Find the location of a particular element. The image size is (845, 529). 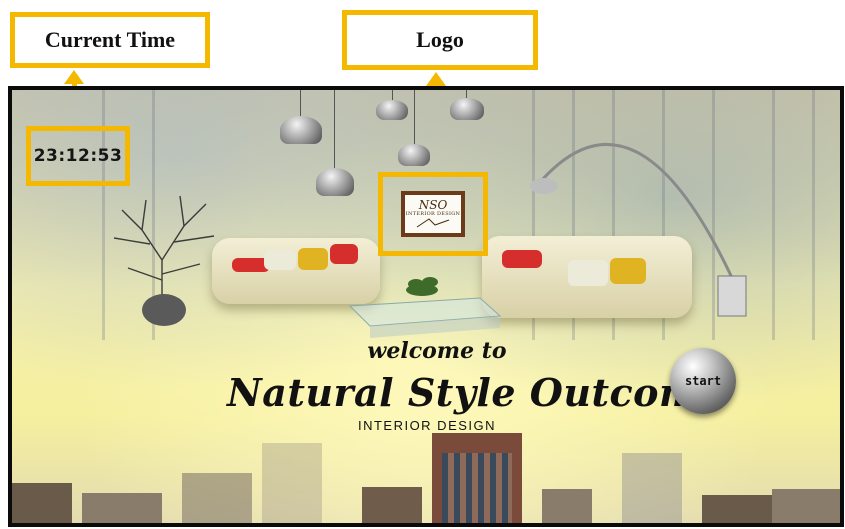

logo-annotation: Logo is located at coordinates (440, 40).